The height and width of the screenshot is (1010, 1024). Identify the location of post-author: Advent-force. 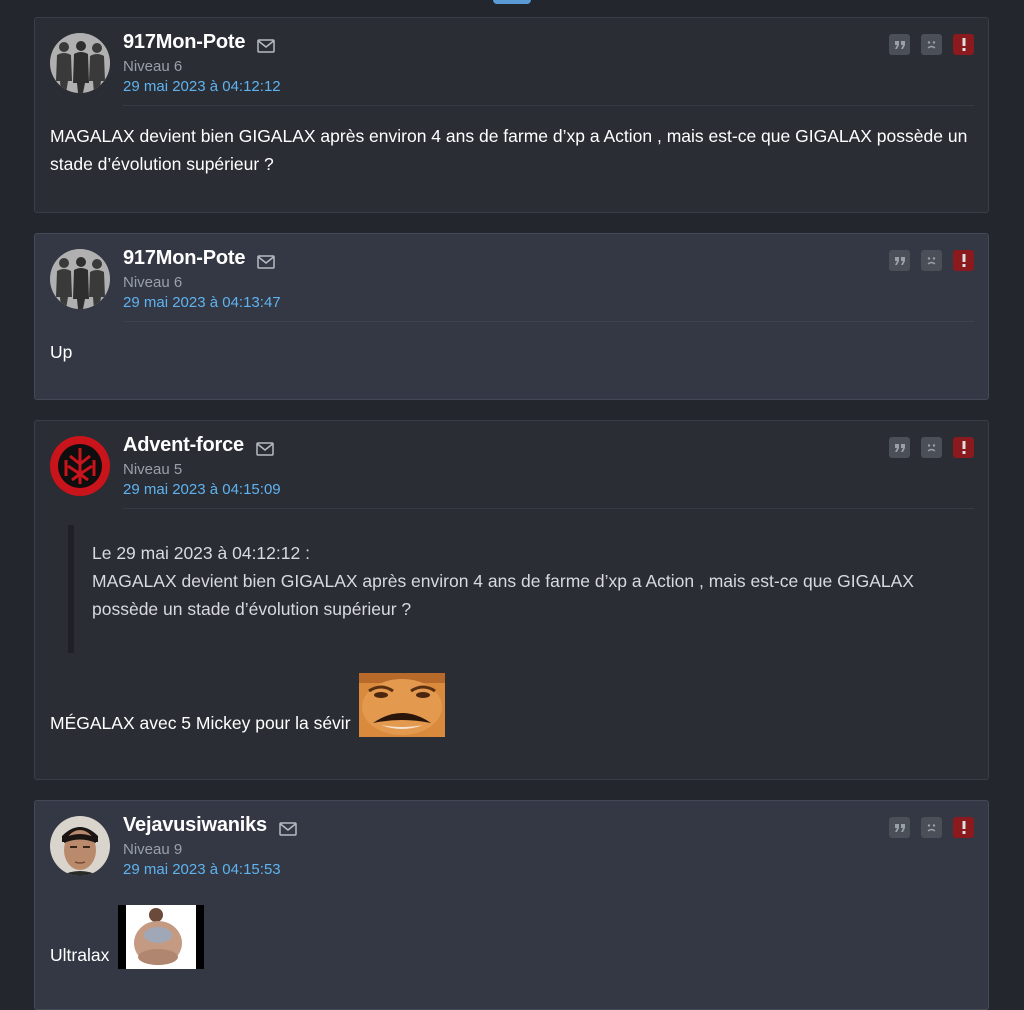
(198, 445).